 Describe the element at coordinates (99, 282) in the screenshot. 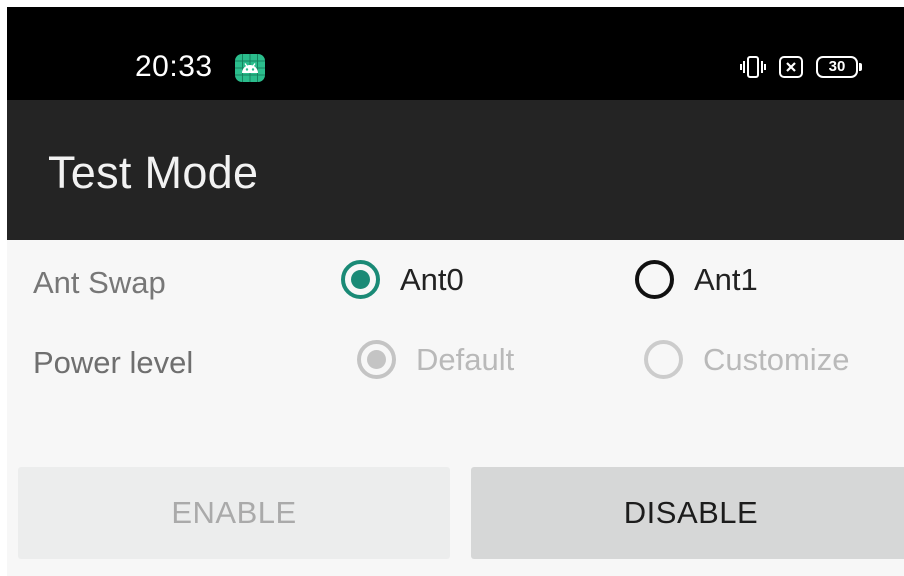

I see `ant-swap-label: Ant Swap` at that location.